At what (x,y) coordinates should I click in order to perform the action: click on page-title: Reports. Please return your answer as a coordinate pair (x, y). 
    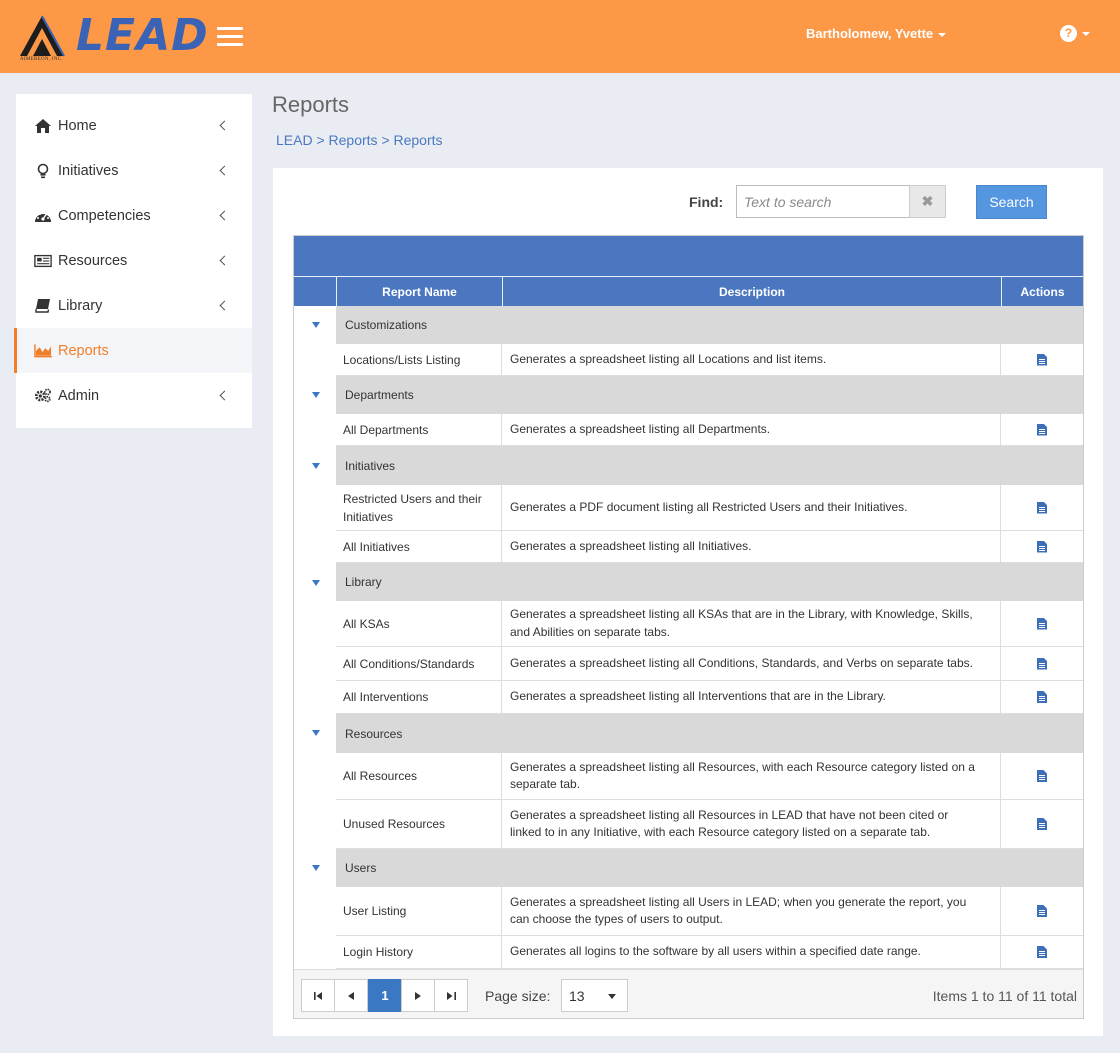
    Looking at the image, I should click on (311, 104).